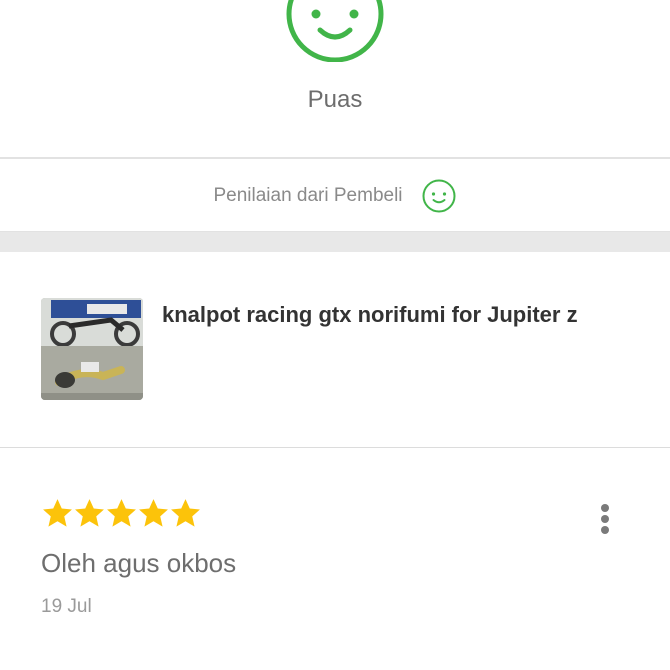 The width and height of the screenshot is (670, 670). I want to click on satisfied-smiley-icon, so click(335, 31).